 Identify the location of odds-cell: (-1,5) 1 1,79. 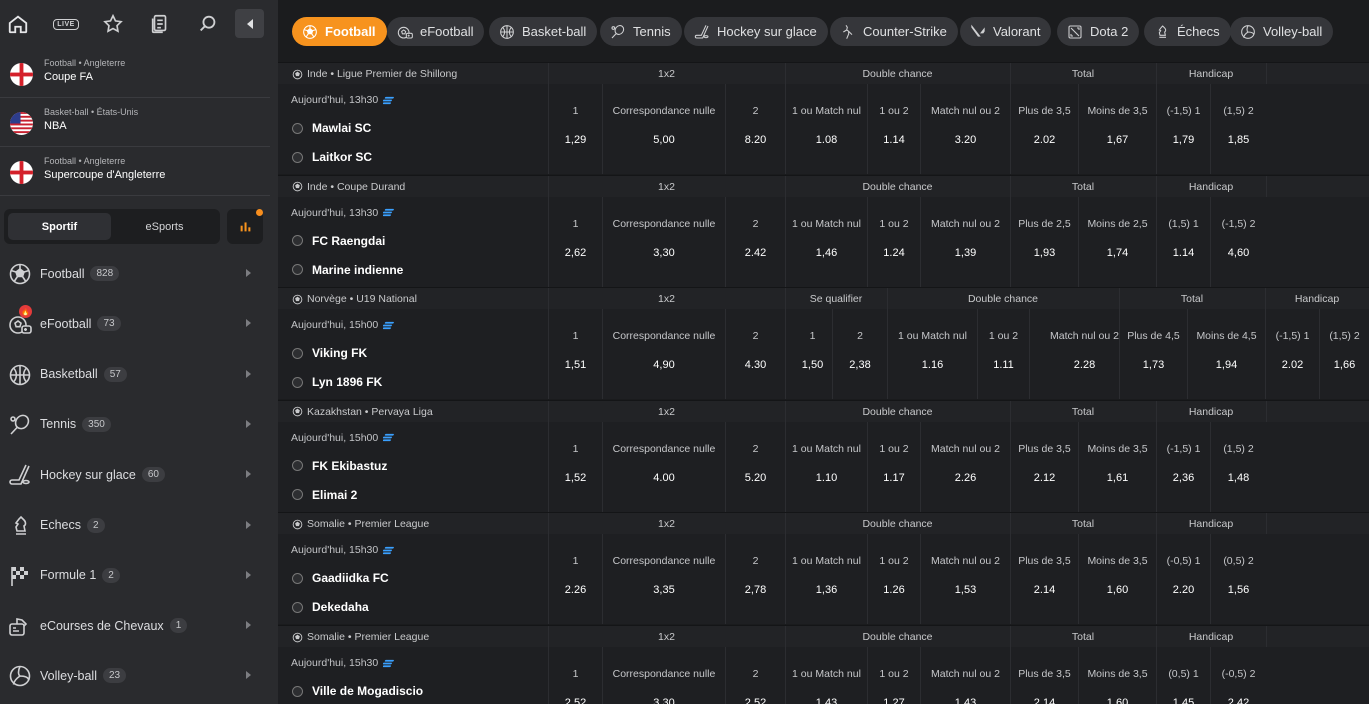
(1183, 129).